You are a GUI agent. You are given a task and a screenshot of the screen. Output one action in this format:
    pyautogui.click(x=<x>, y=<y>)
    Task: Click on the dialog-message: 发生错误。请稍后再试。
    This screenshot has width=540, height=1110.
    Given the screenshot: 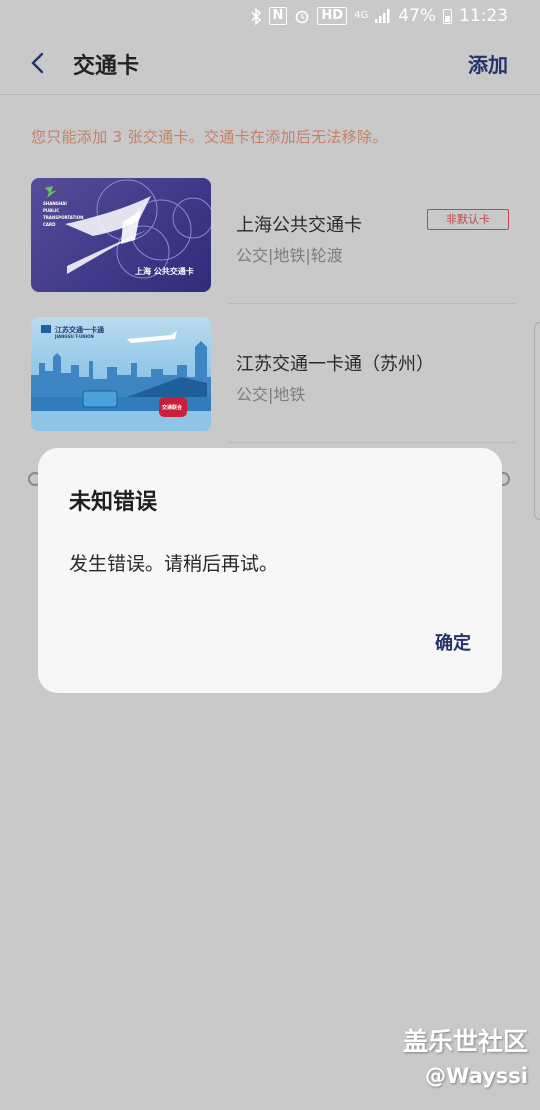 What is the action you would take?
    pyautogui.click(x=174, y=564)
    